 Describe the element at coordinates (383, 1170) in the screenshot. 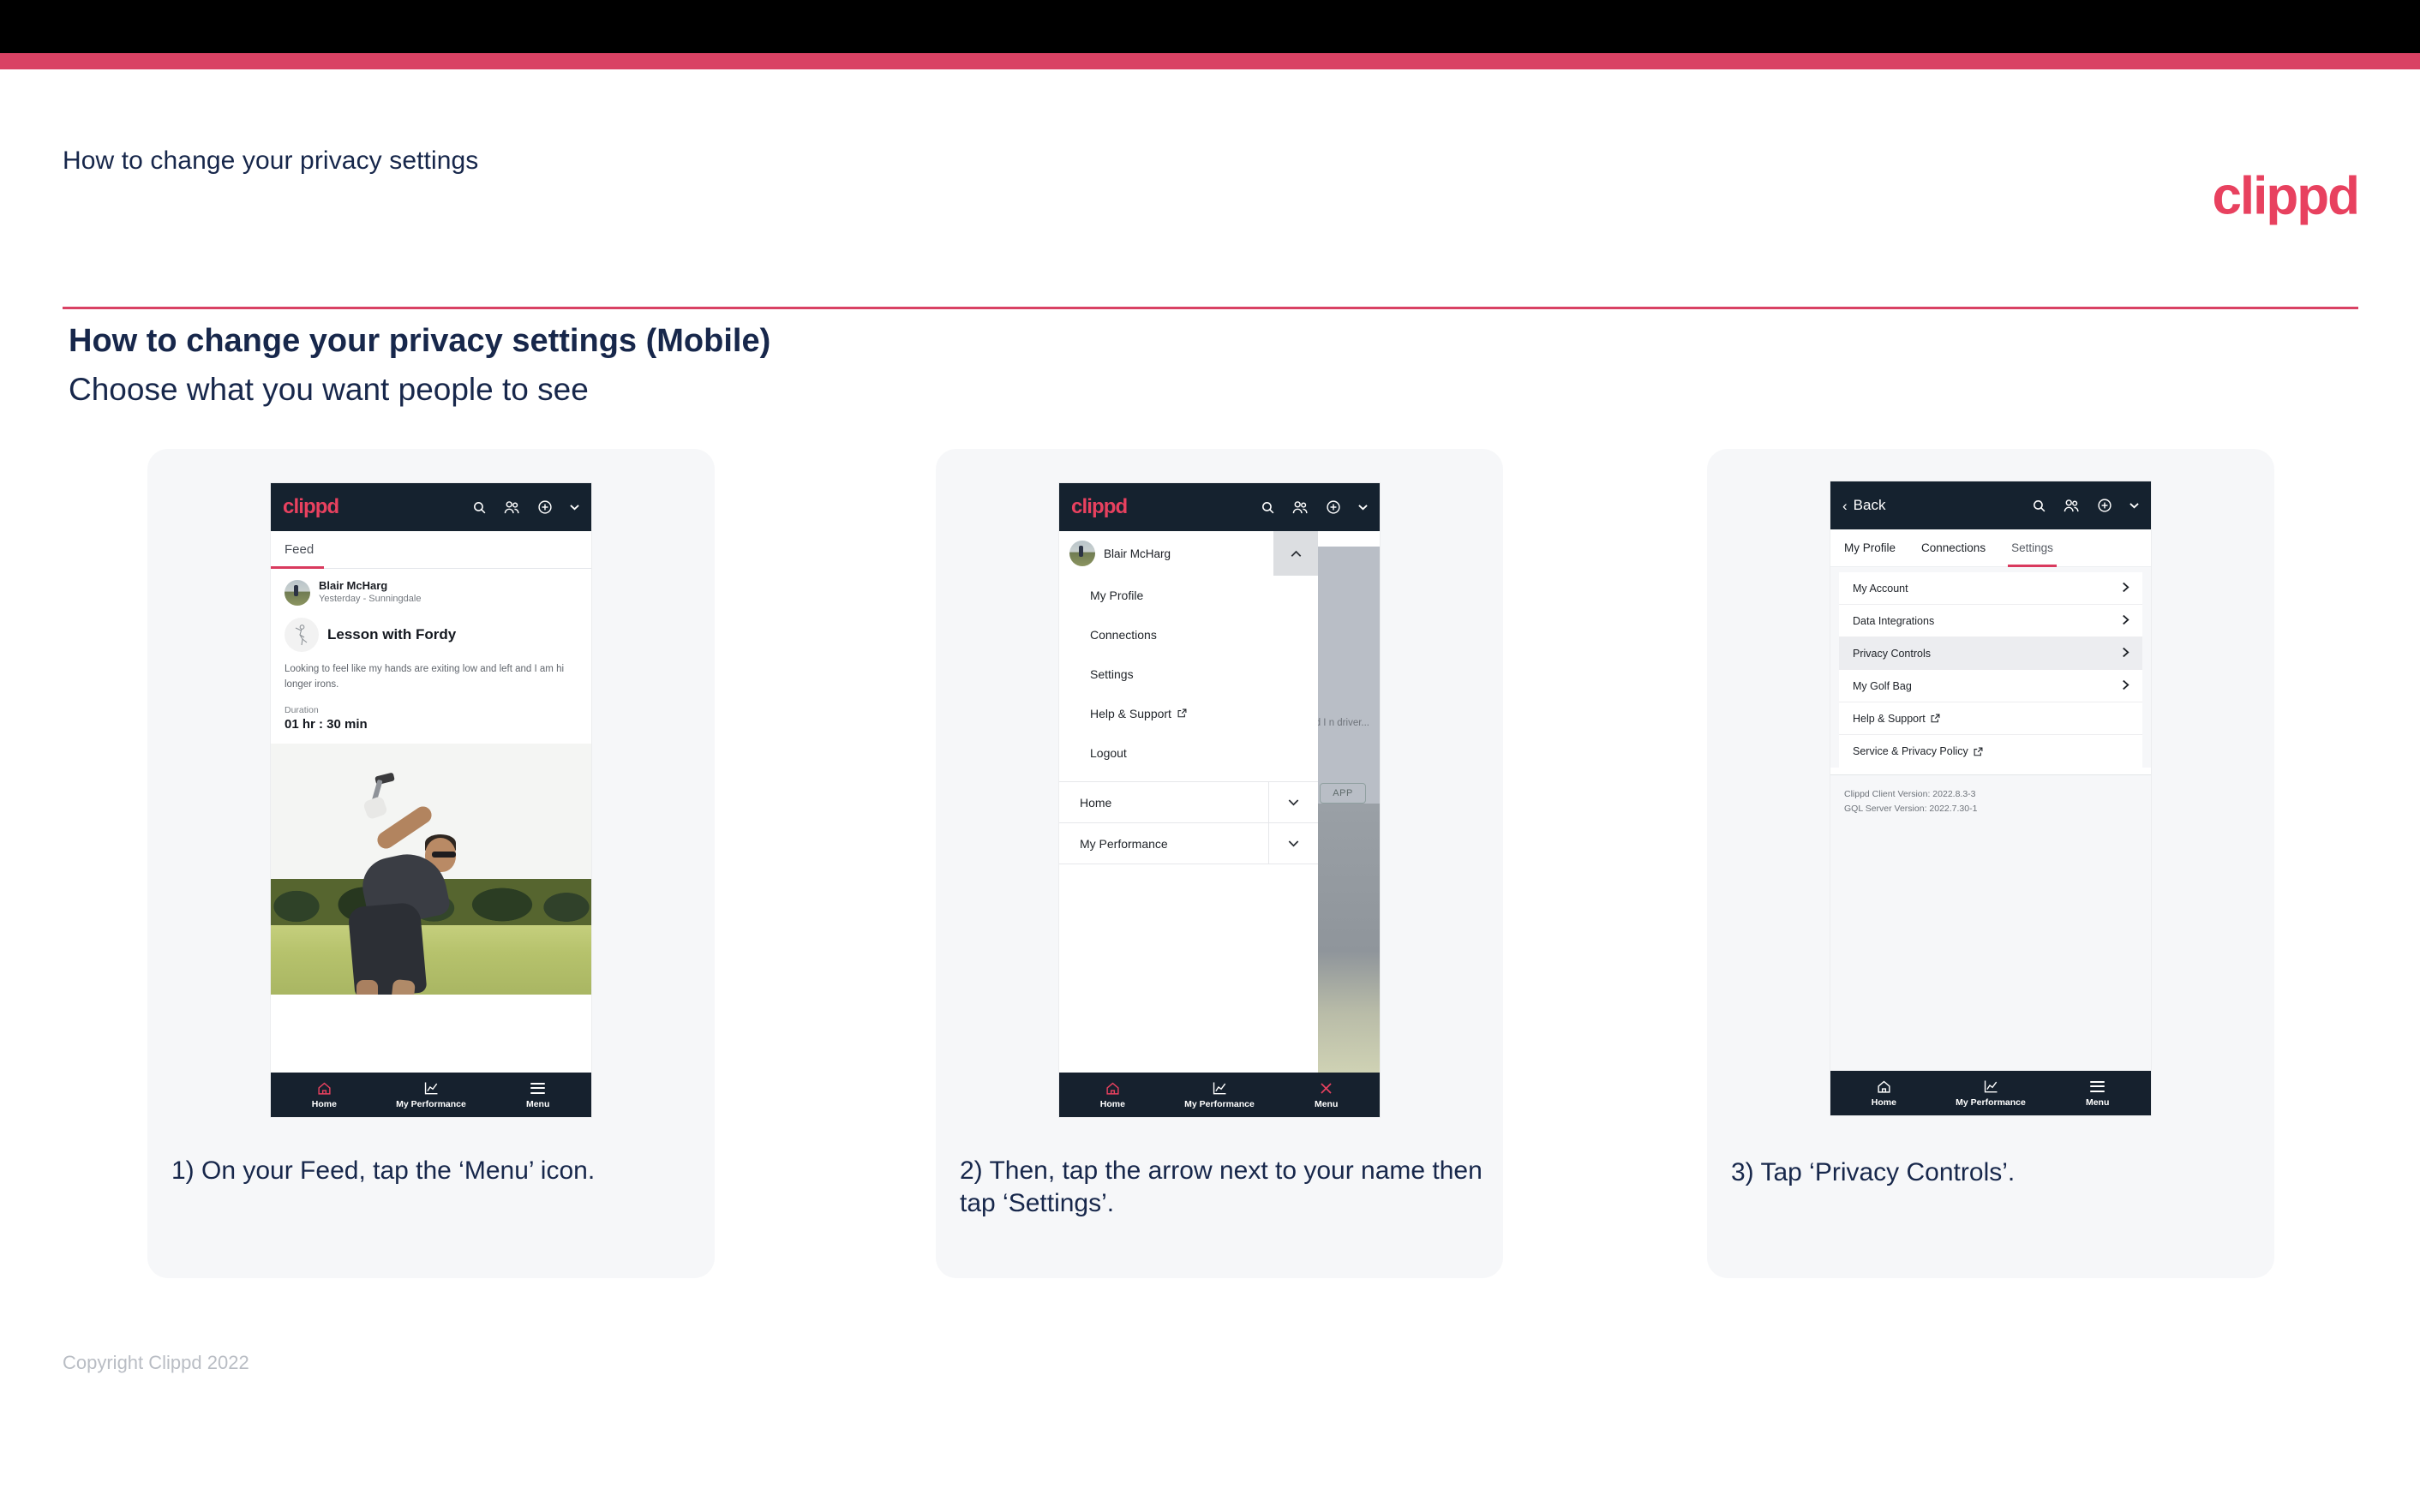

I see `step-caption-1: 1) On your Feed, tap the ‘Menu’ icon.` at that location.